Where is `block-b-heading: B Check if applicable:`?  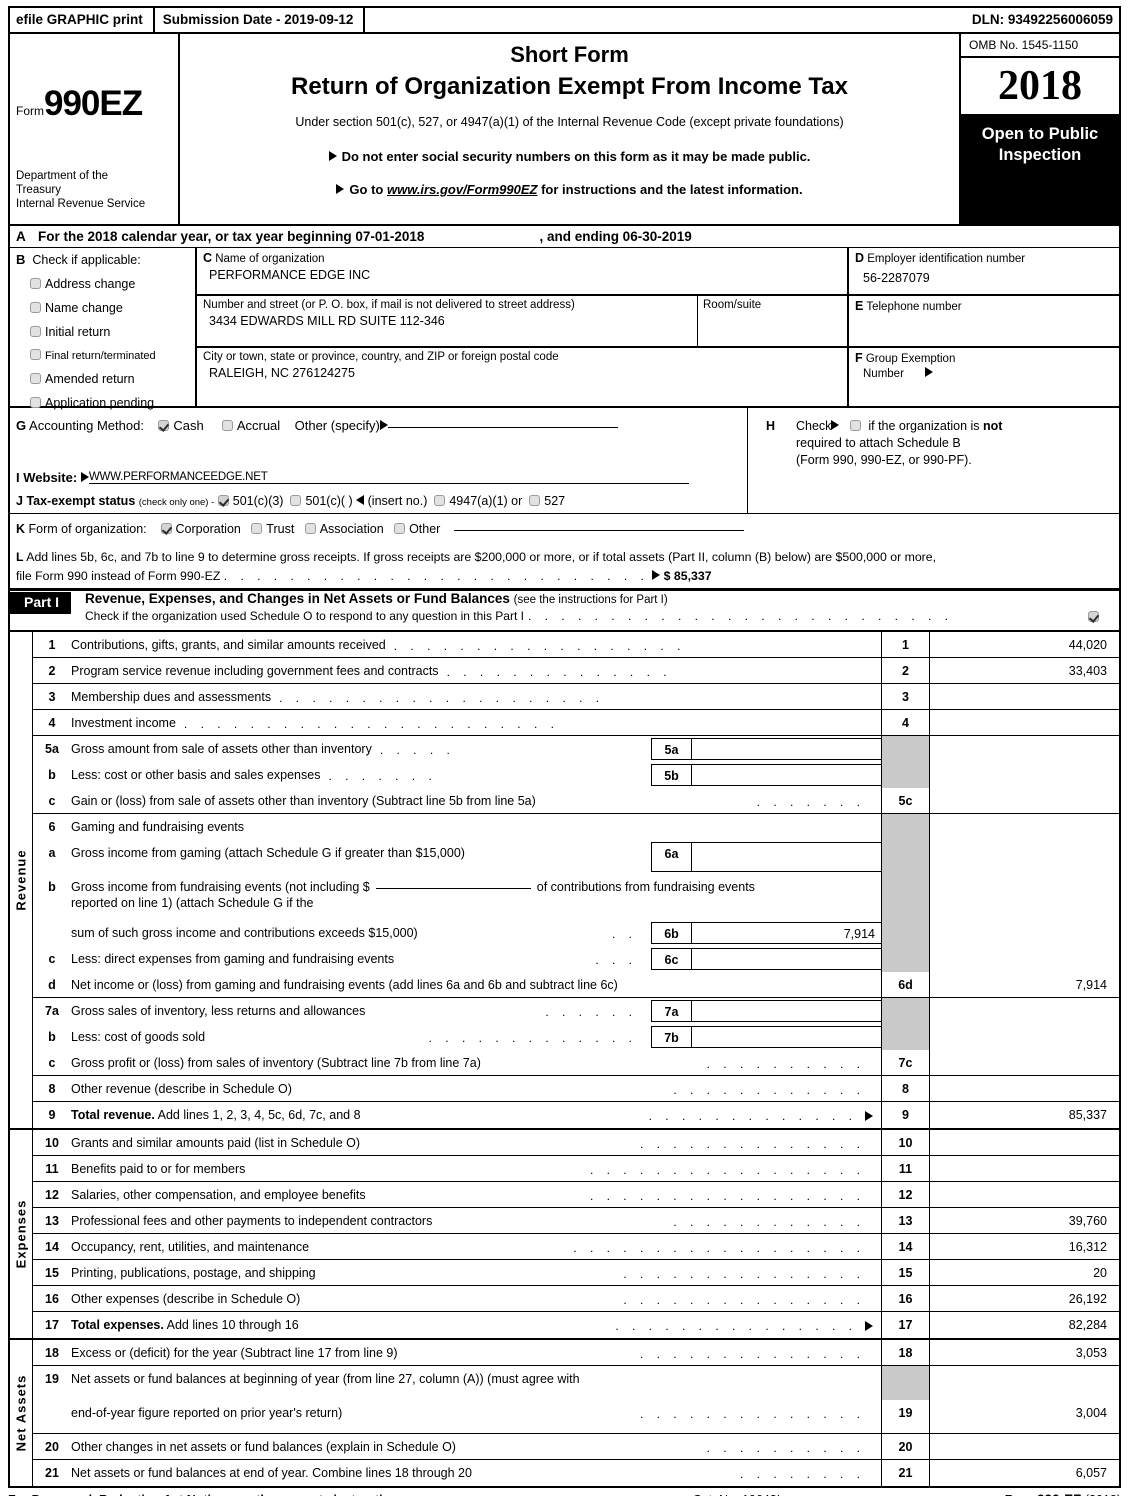 block-b-heading: B Check if applicable: is located at coordinates (105, 259).